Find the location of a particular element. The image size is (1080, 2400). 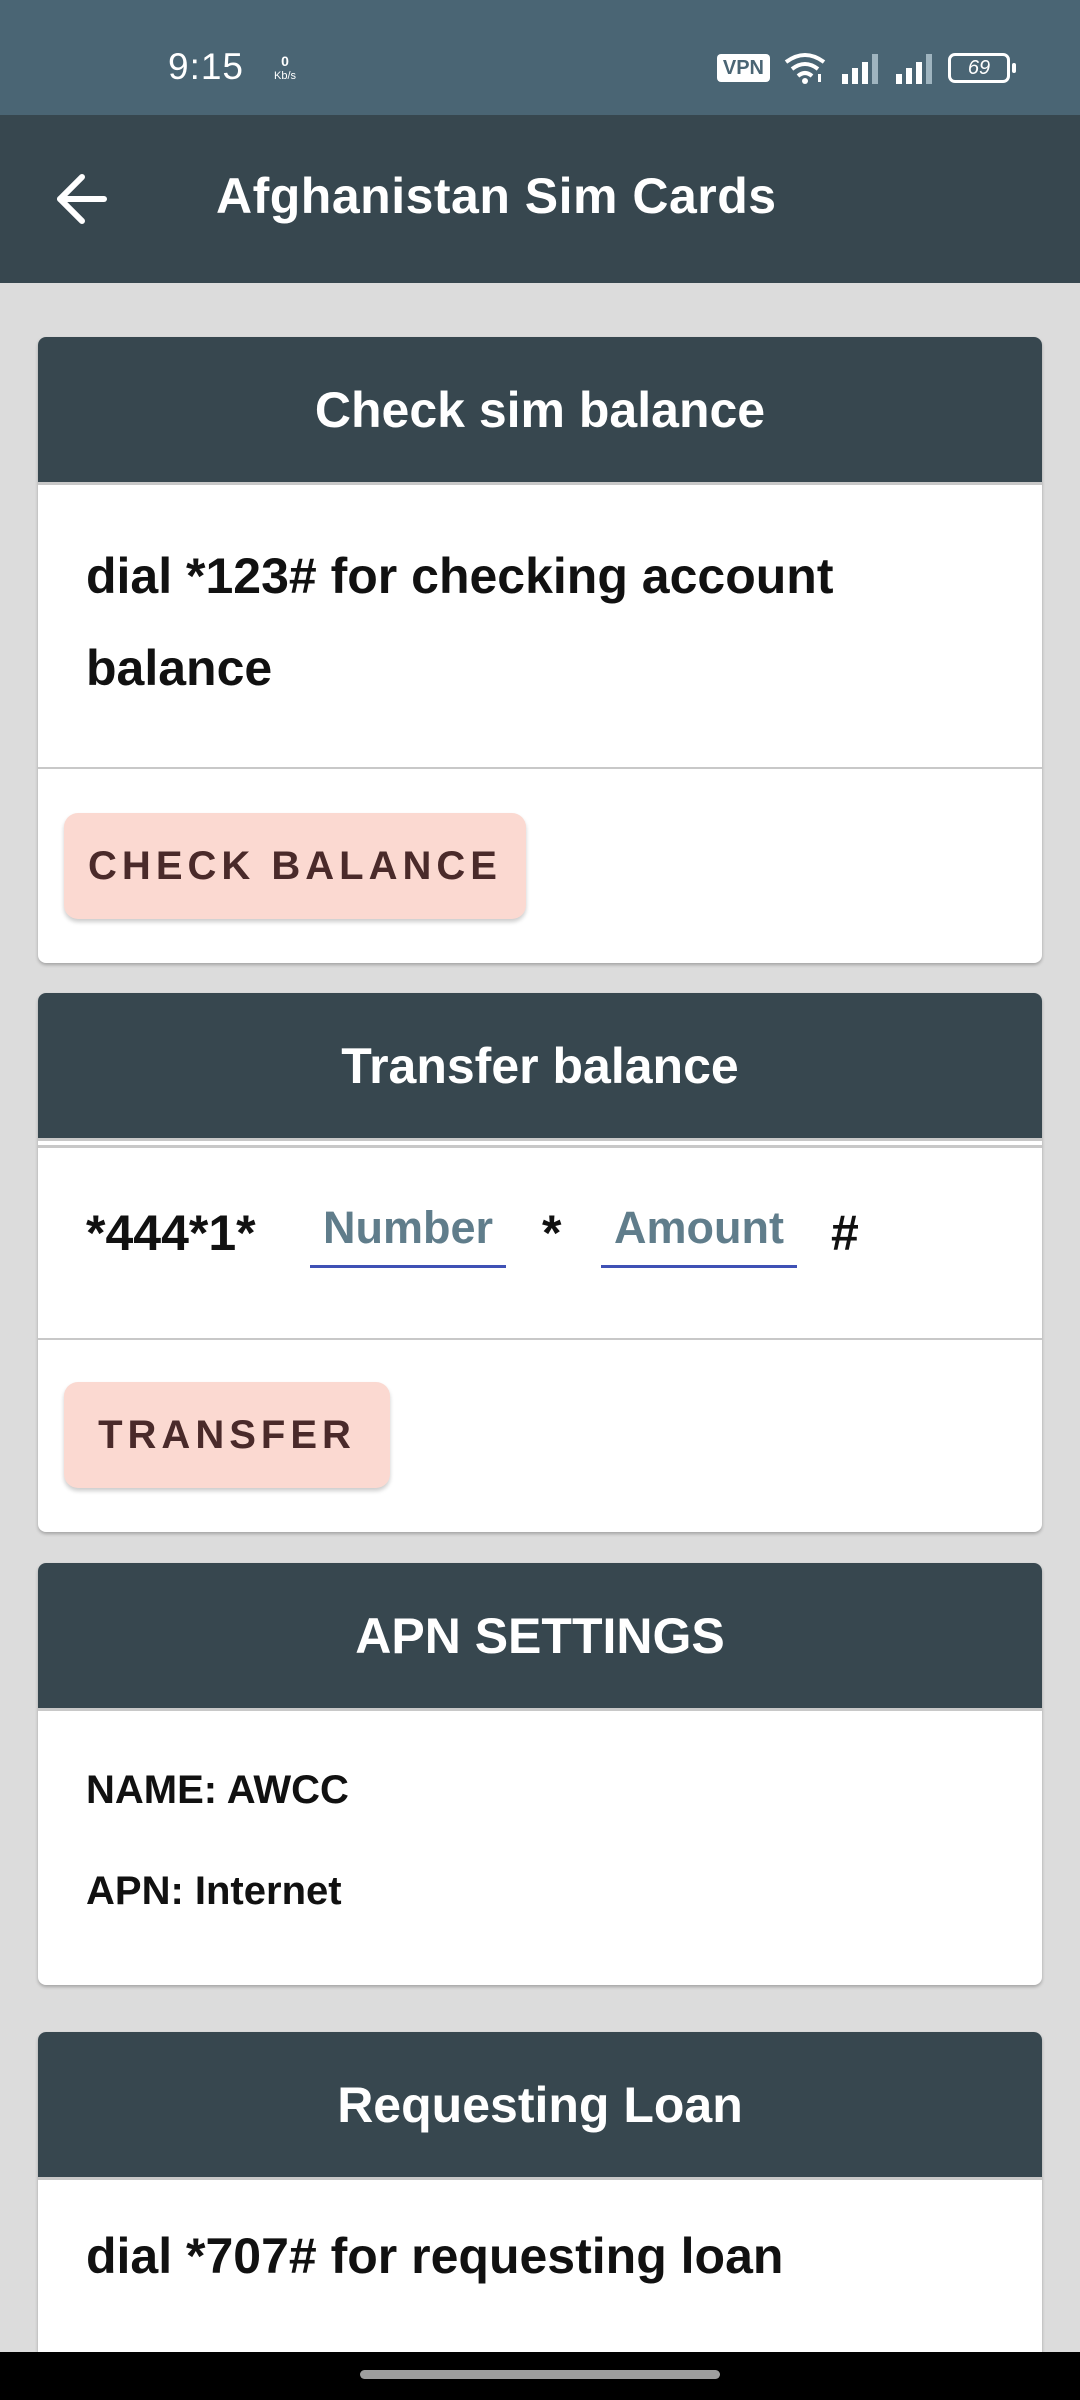

vpn-badge: VPN is located at coordinates (743, 68).